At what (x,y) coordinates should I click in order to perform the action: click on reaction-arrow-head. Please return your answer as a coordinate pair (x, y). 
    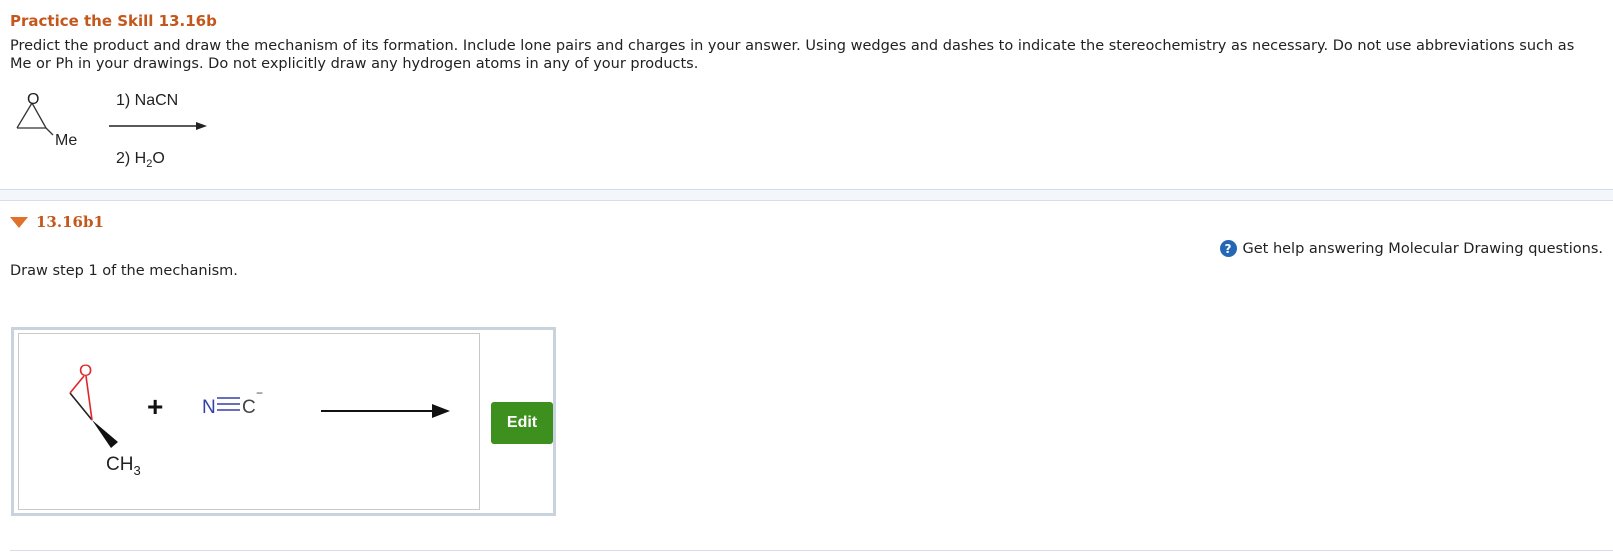
    Looking at the image, I should click on (201, 126).